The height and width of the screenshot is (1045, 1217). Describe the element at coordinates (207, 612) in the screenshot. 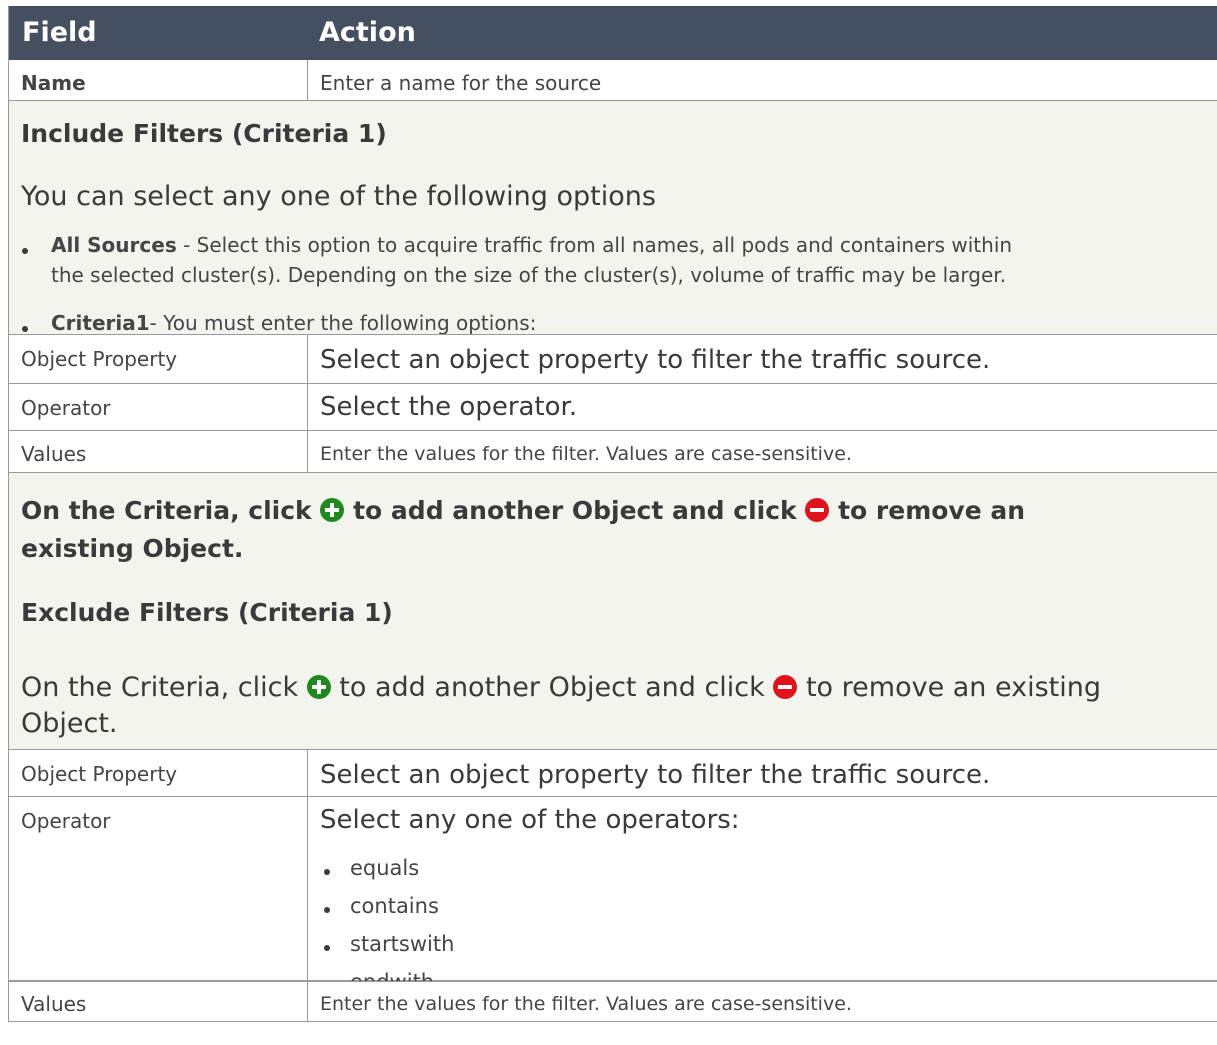

I see `exclude-filters-title: Exclude Filters (Criteria 1)` at that location.